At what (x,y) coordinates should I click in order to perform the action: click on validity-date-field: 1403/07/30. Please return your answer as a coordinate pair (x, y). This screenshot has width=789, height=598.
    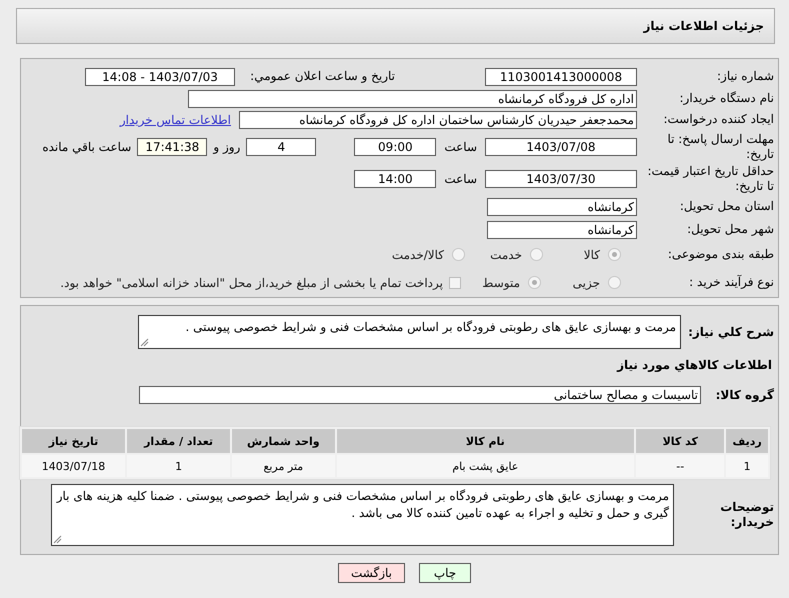
    Looking at the image, I should click on (561, 179).